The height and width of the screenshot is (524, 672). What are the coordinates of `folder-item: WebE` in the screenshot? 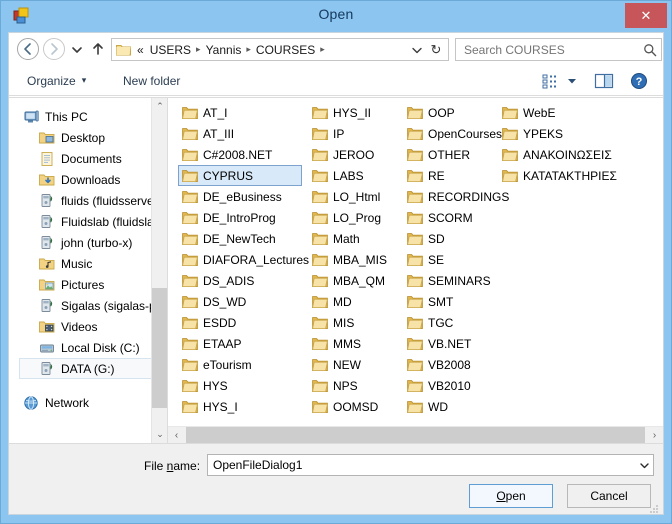 It's located at (563, 112).